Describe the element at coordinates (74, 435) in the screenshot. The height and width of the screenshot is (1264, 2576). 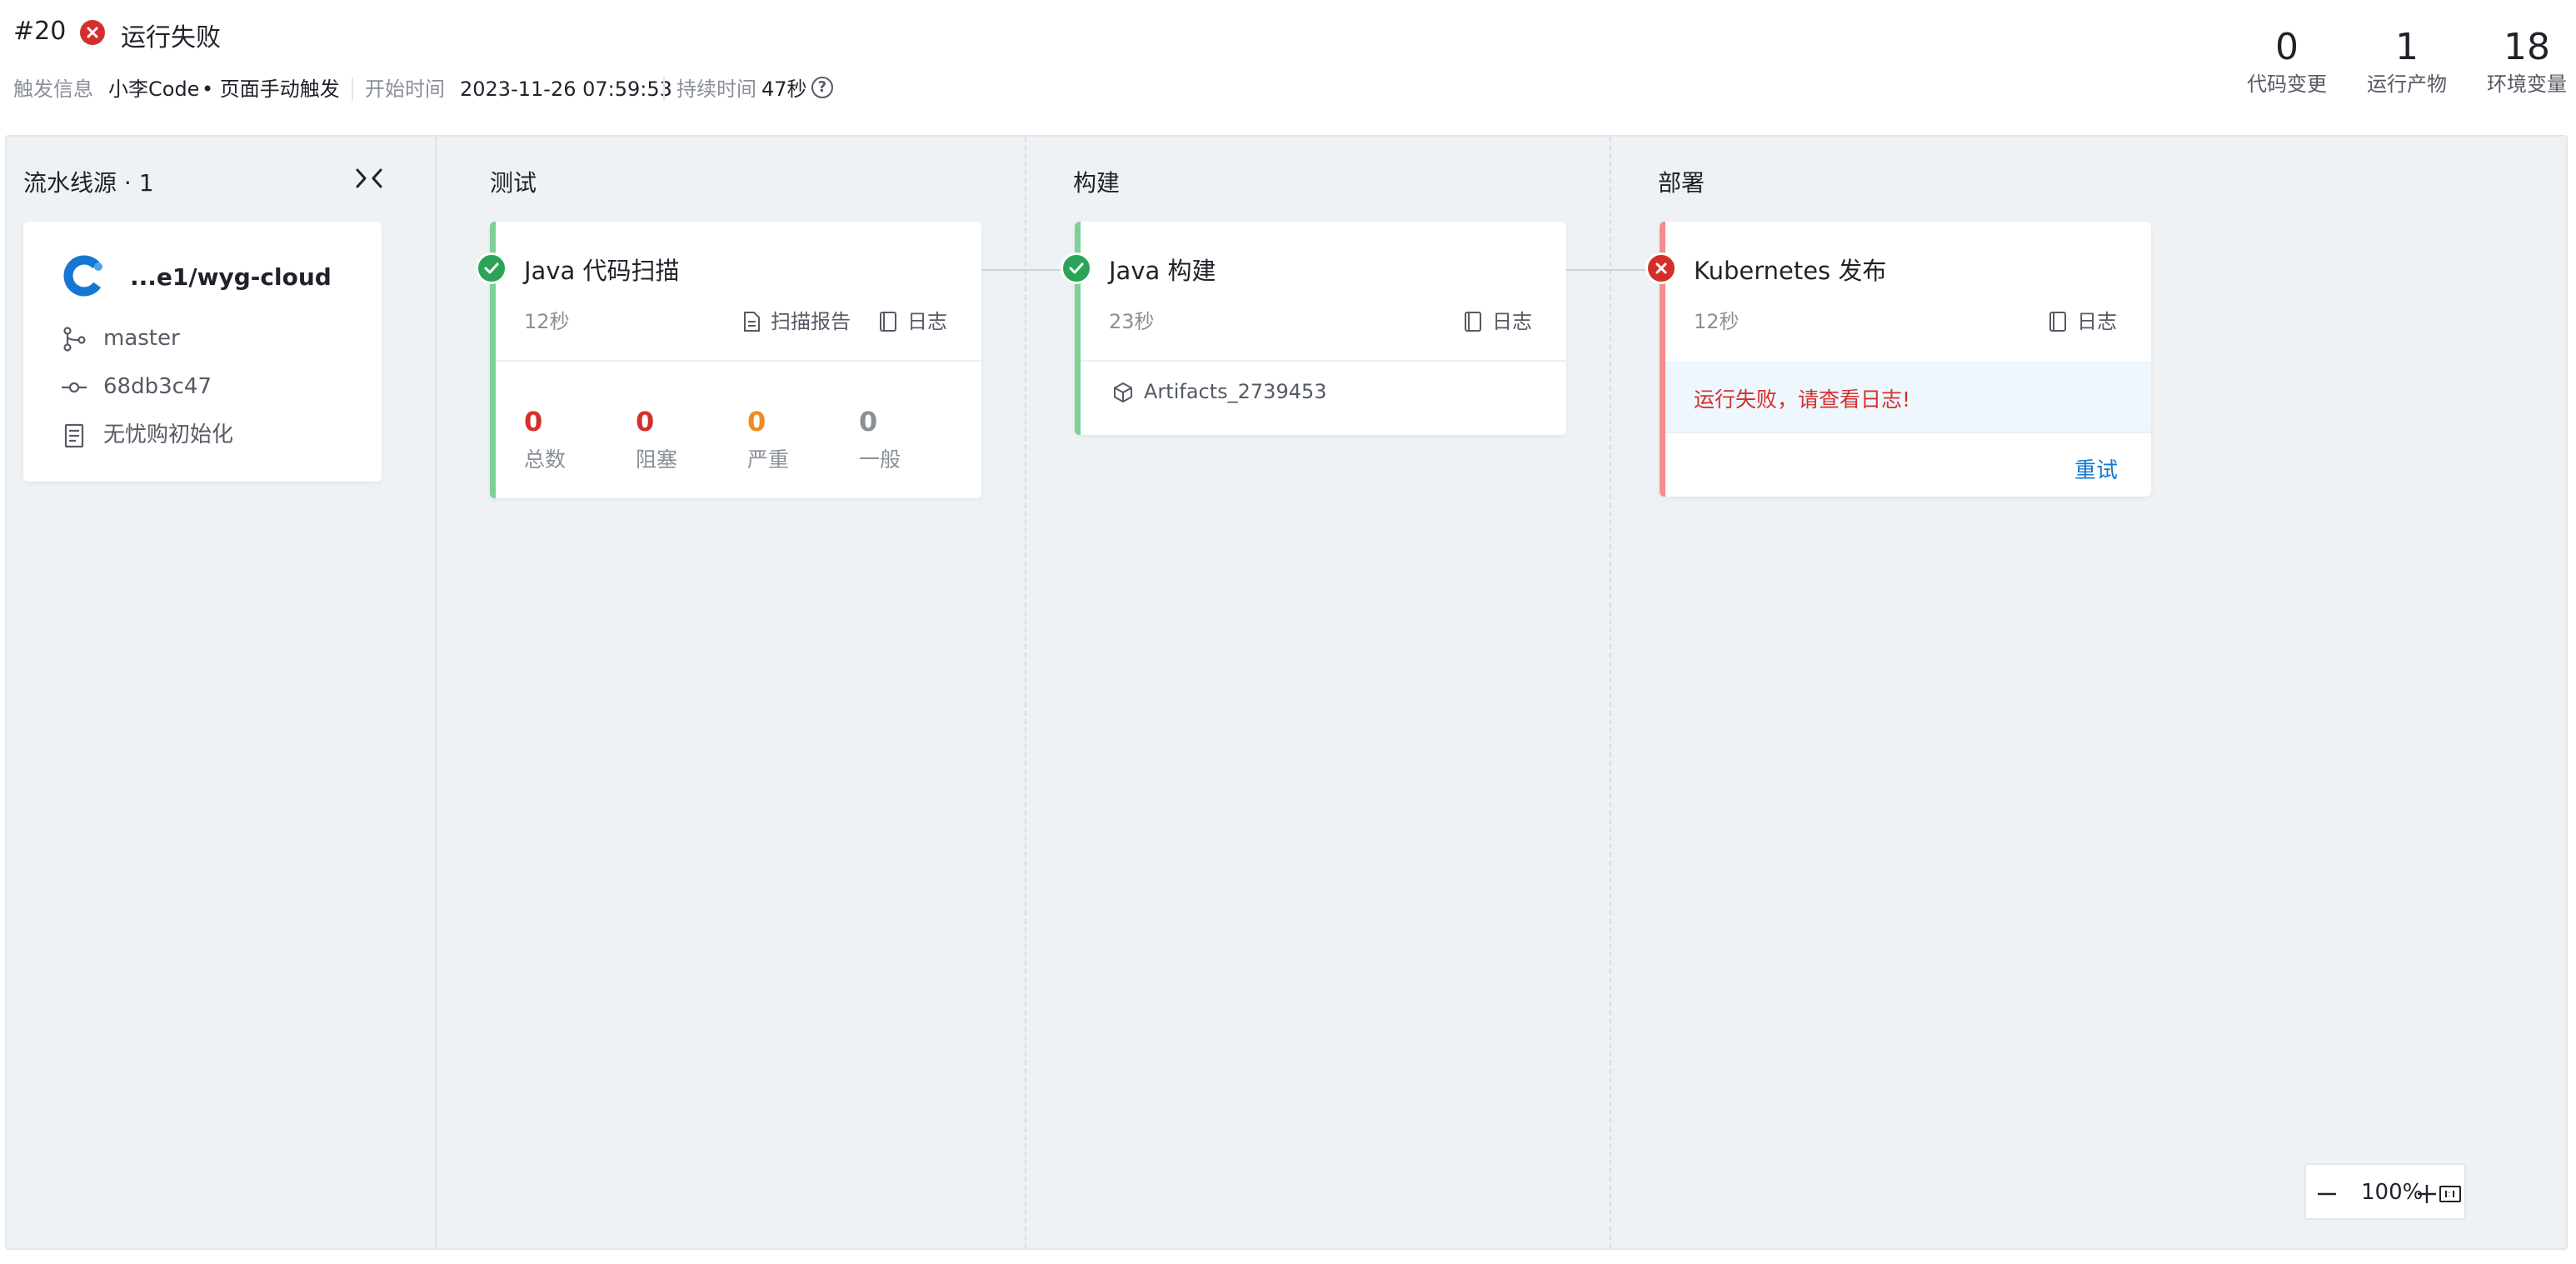
I see `document-icon` at that location.